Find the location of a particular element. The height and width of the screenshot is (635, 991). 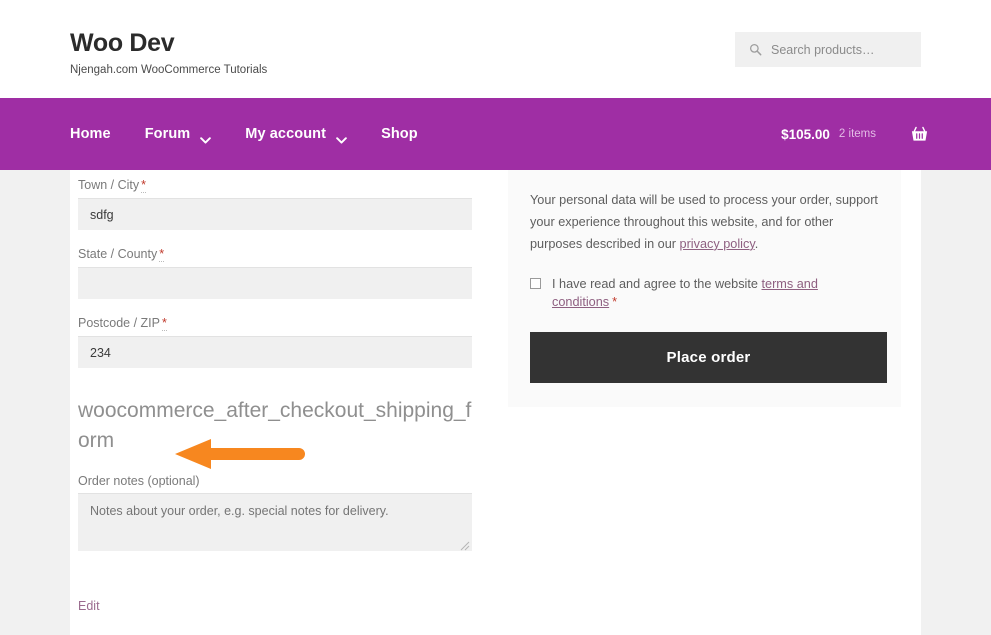

terms-checkbox is located at coordinates (535, 283).